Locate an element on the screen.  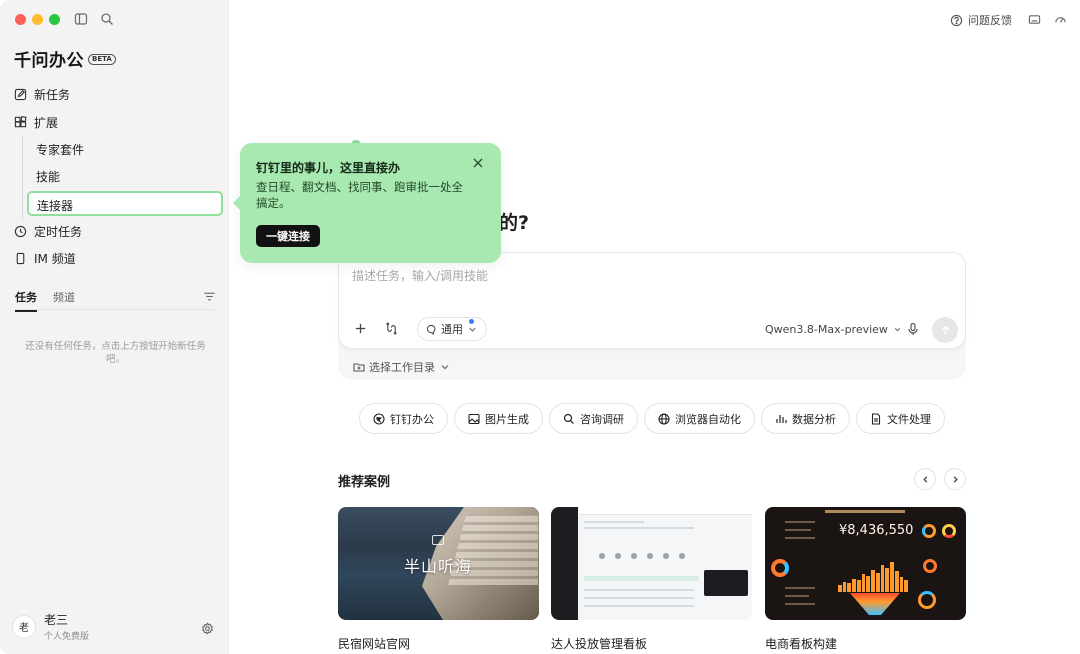
close-window-button is located at coordinates (20, 19).